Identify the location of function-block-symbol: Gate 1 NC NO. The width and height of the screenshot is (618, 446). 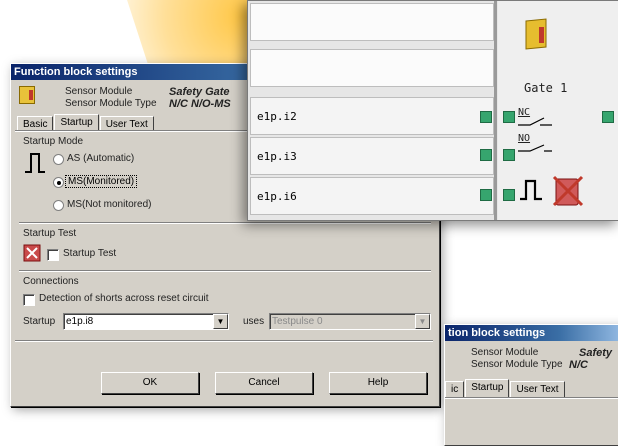
(558, 110).